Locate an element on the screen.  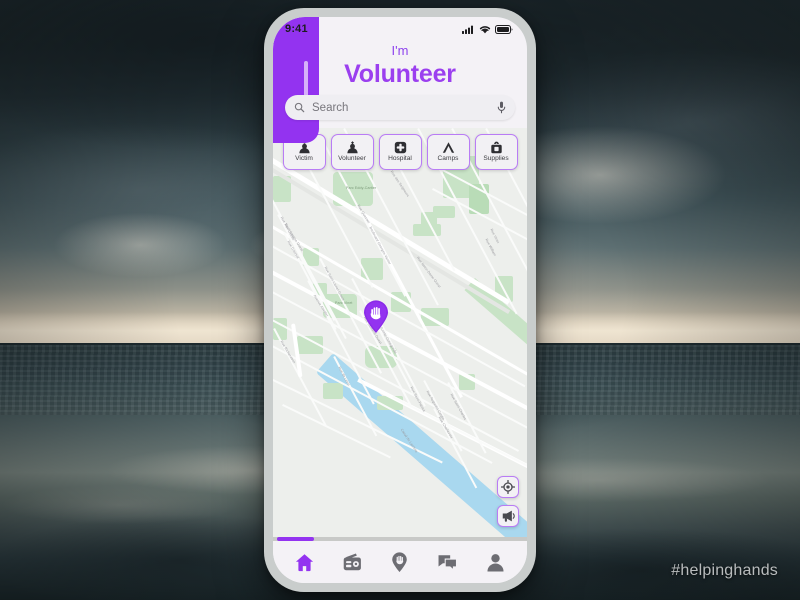
bottom-navigation is located at coordinates (400, 562).